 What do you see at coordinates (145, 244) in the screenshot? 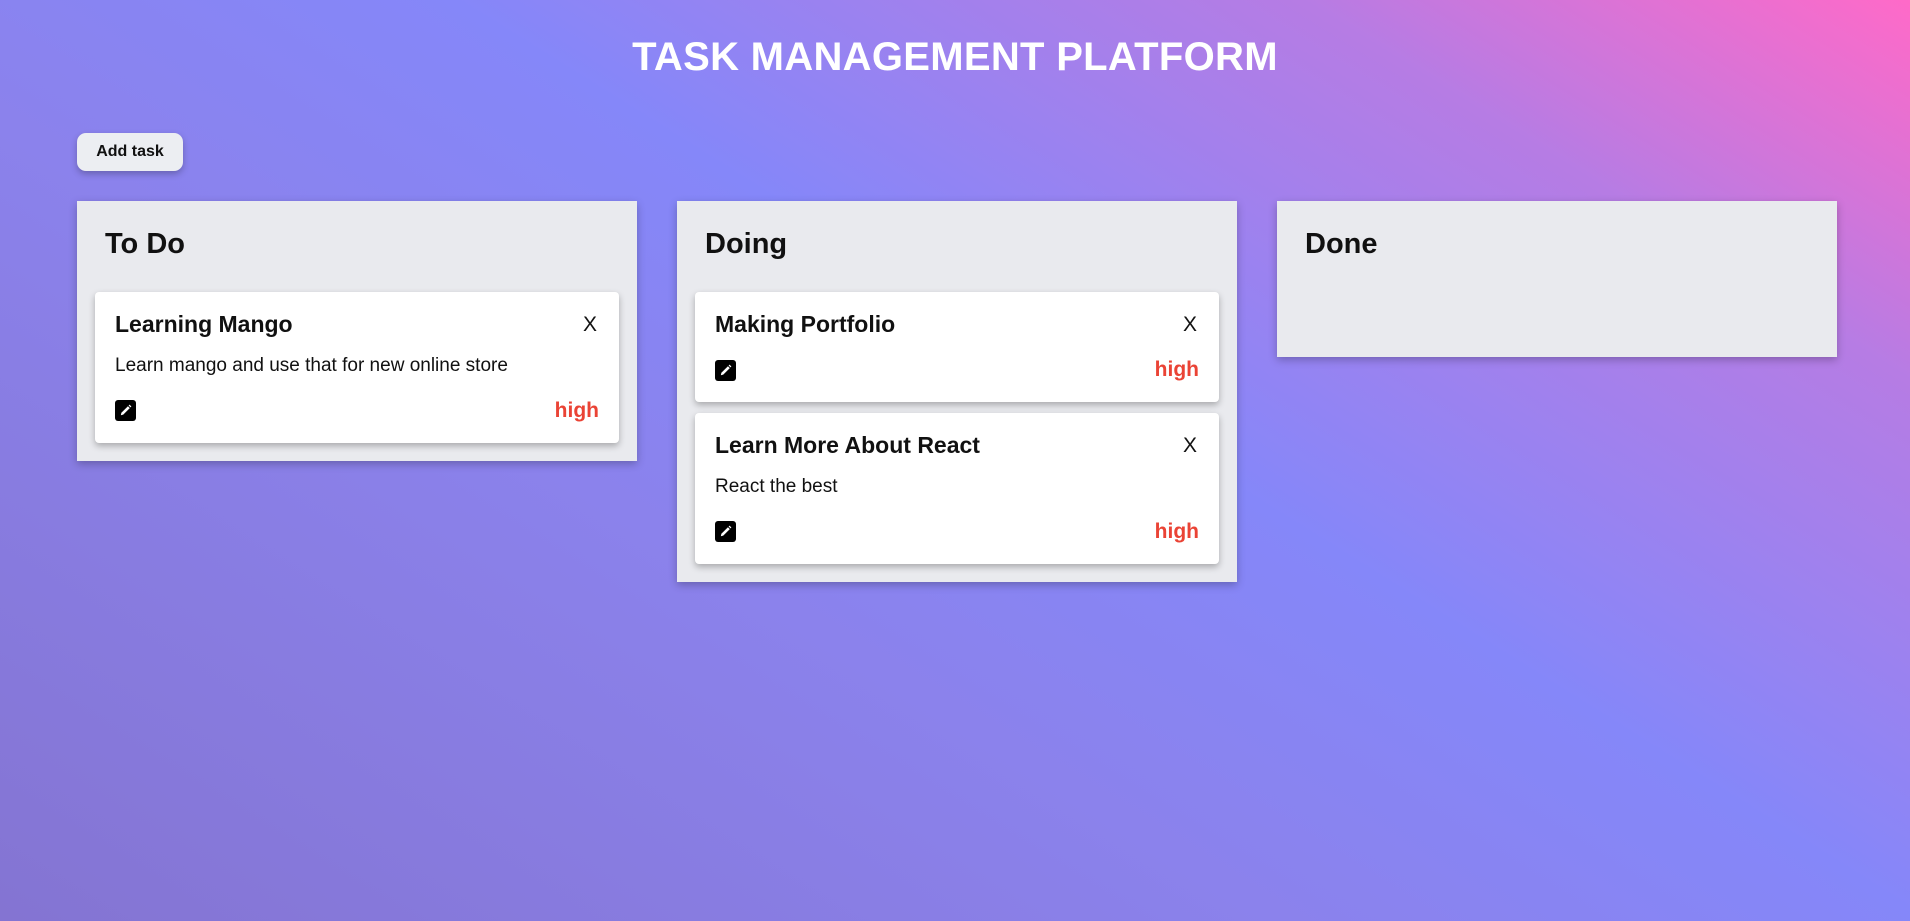
I see `column-title: To Do` at bounding box center [145, 244].